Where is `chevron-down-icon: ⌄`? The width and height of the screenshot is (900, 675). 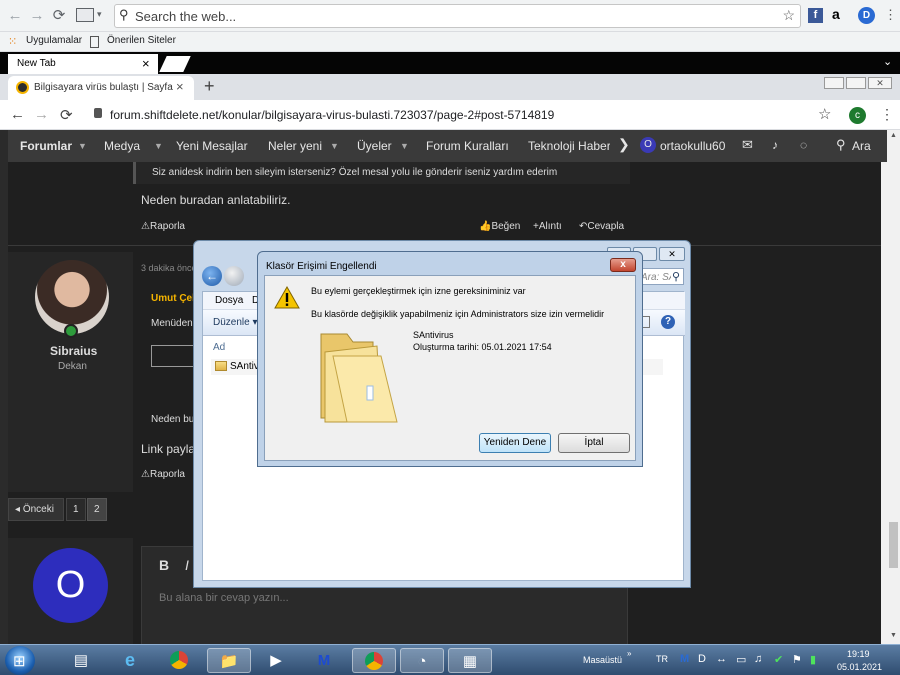 chevron-down-icon: ⌄ is located at coordinates (887, 61).